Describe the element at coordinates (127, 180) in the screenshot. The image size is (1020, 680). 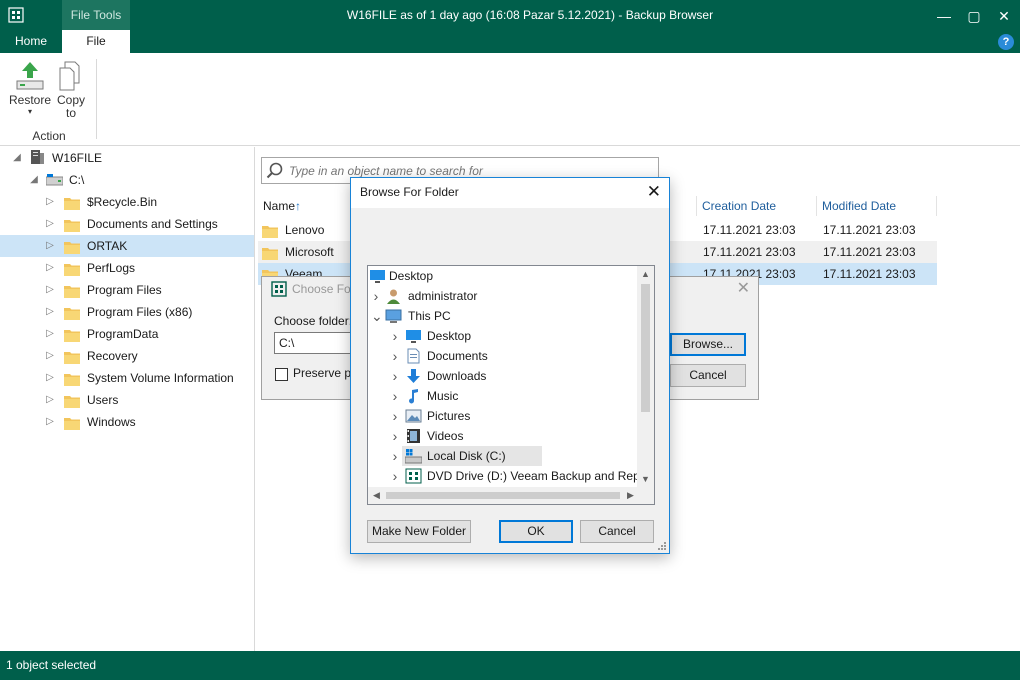
I see `tree-item-drive: ◢ C:\` at that location.